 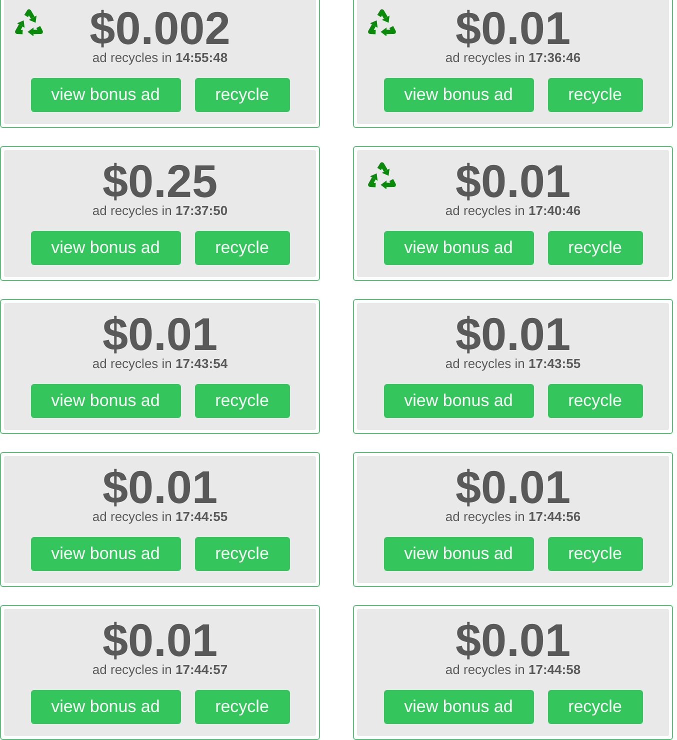 I want to click on recycle-countdown: ad recycles in 17:37:50, so click(x=160, y=211).